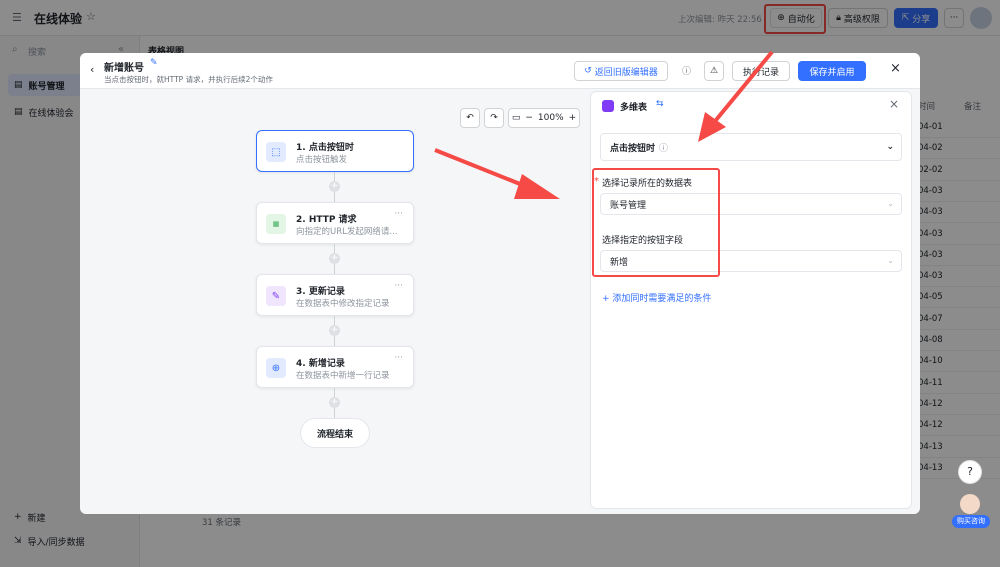 This screenshot has height=567, width=1000. Describe the element at coordinates (744, 86) in the screenshot. I see `arrow-to-trigger` at that location.